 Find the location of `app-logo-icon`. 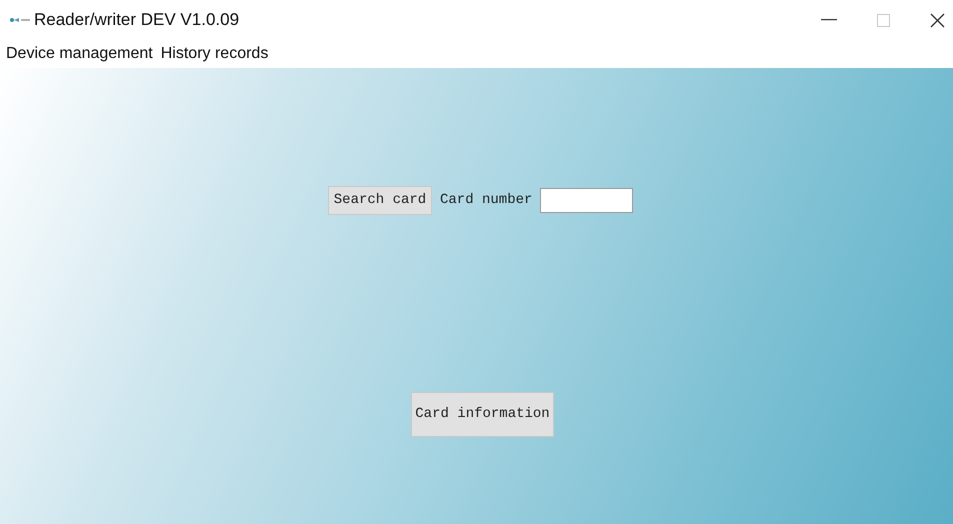

app-logo-icon is located at coordinates (20, 20).